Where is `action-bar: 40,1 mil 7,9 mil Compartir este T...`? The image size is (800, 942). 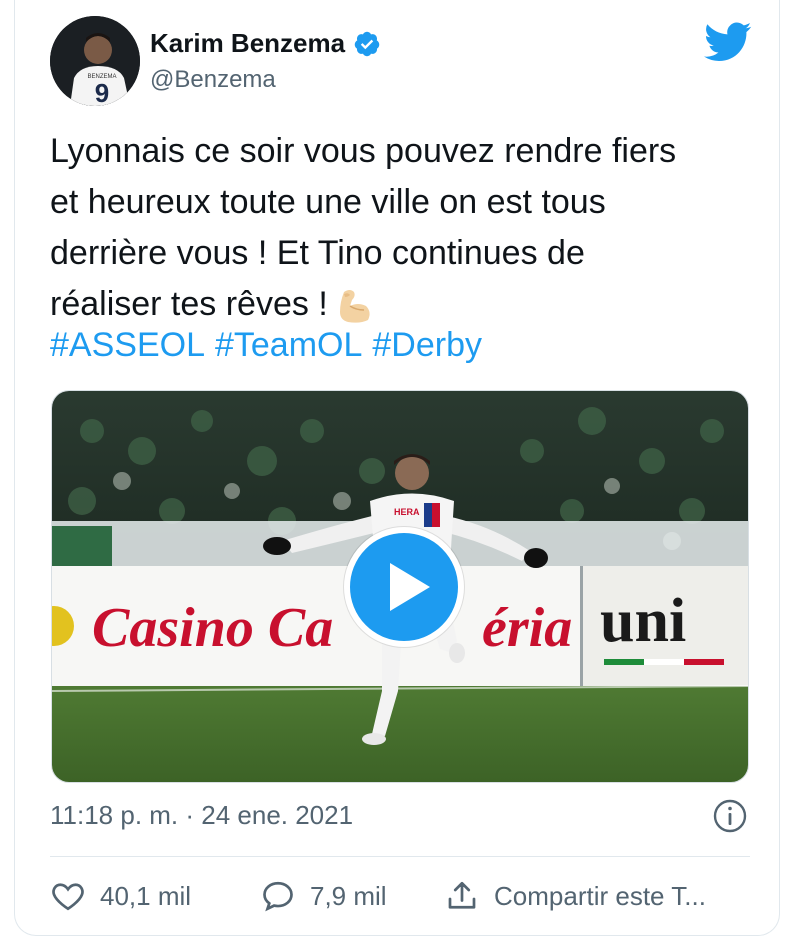 action-bar: 40,1 mil 7,9 mil Compartir este T... is located at coordinates (400, 896).